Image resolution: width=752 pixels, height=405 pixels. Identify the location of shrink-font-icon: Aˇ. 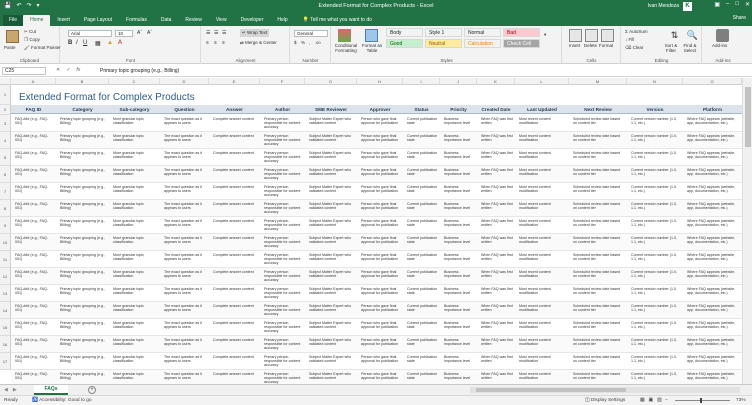
(149, 33).